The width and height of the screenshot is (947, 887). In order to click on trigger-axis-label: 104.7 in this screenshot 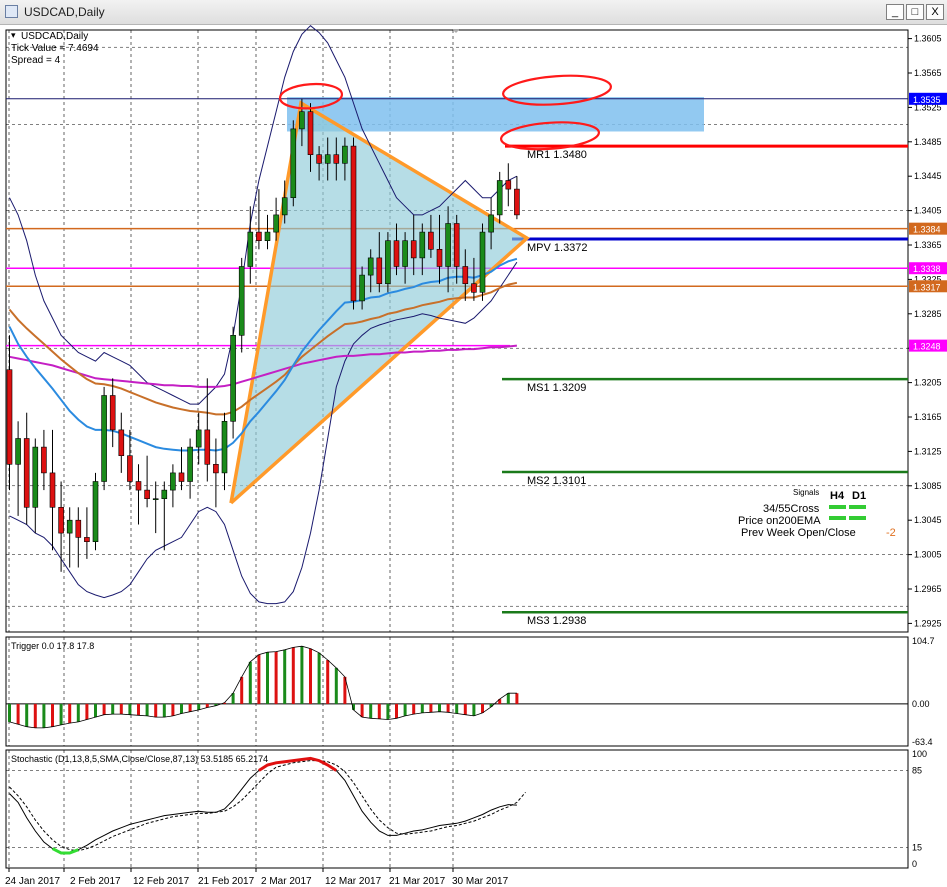, I will do `click(923, 641)`.